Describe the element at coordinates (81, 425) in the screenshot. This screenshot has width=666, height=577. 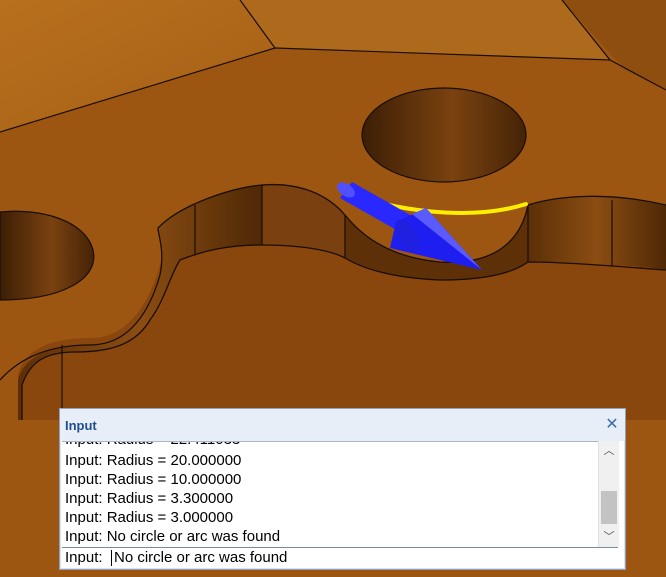
I see `panel-title: Input` at that location.